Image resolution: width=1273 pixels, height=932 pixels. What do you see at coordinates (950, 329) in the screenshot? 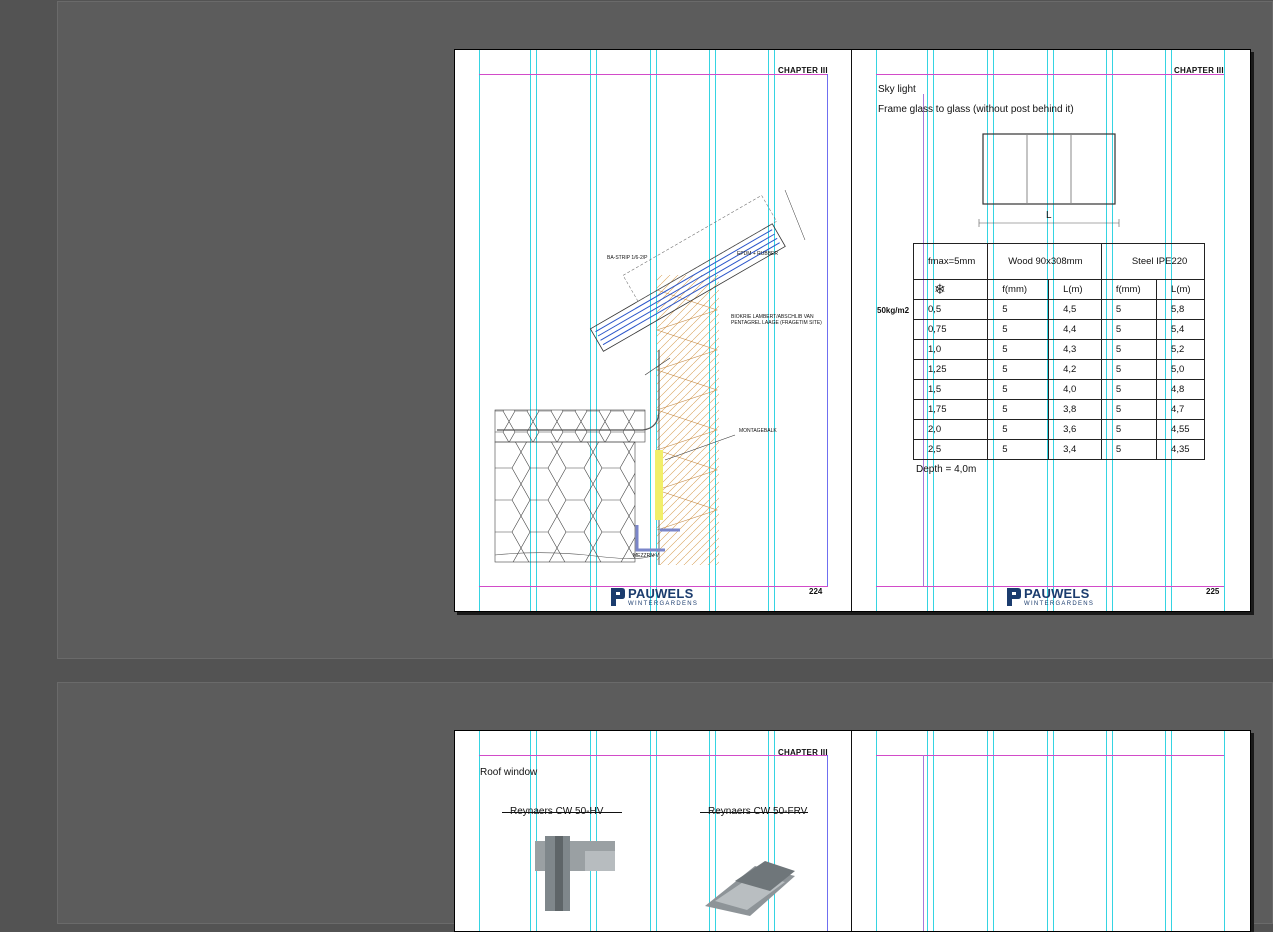
I see `table-cell: 0,75` at bounding box center [950, 329].